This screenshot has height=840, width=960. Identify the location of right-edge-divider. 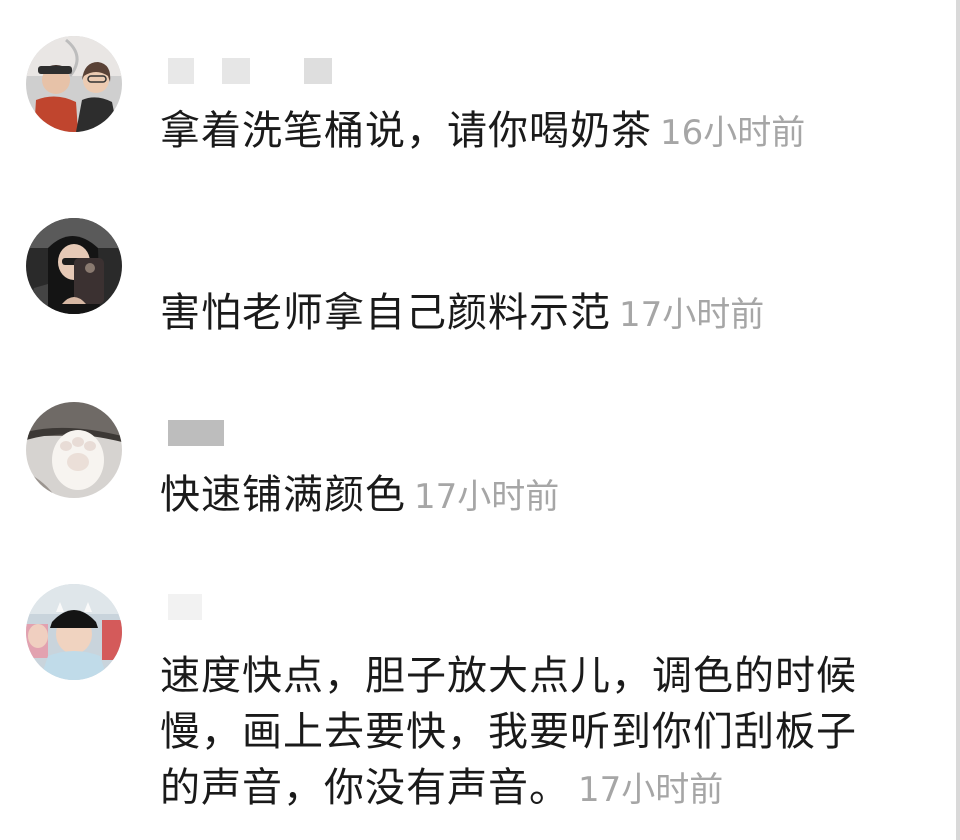
(958, 420).